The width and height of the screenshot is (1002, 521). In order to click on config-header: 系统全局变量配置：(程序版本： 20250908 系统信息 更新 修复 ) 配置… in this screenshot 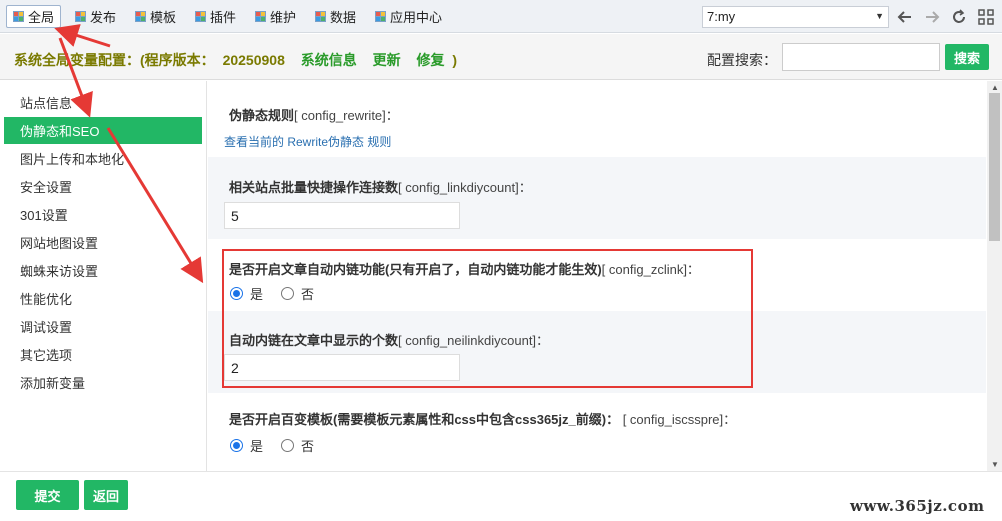, I will do `click(501, 57)`.